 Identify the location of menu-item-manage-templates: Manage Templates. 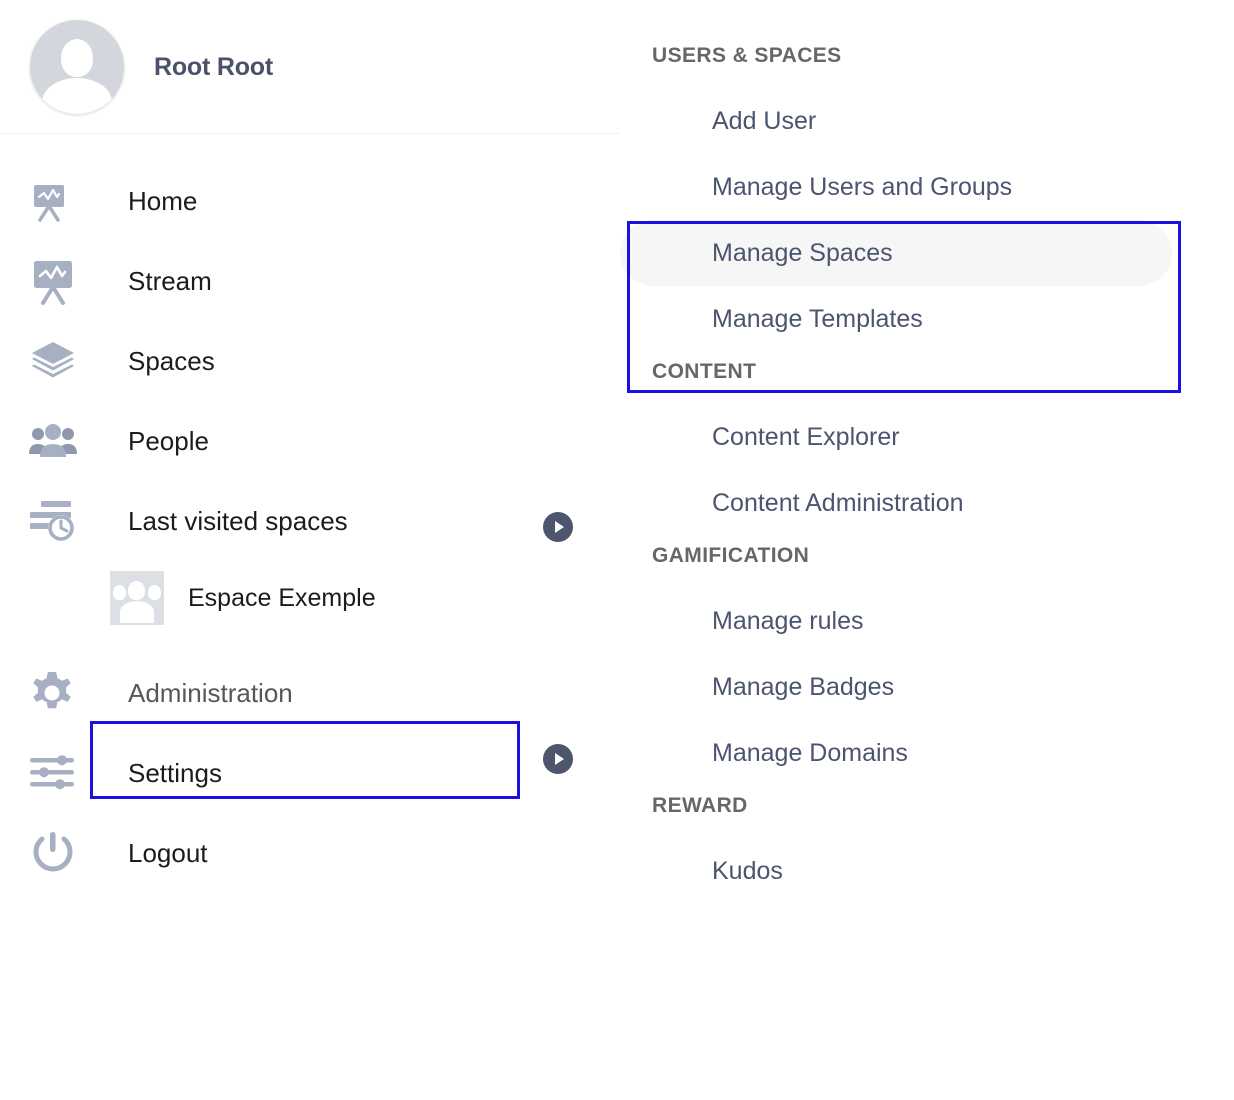
(896, 319).